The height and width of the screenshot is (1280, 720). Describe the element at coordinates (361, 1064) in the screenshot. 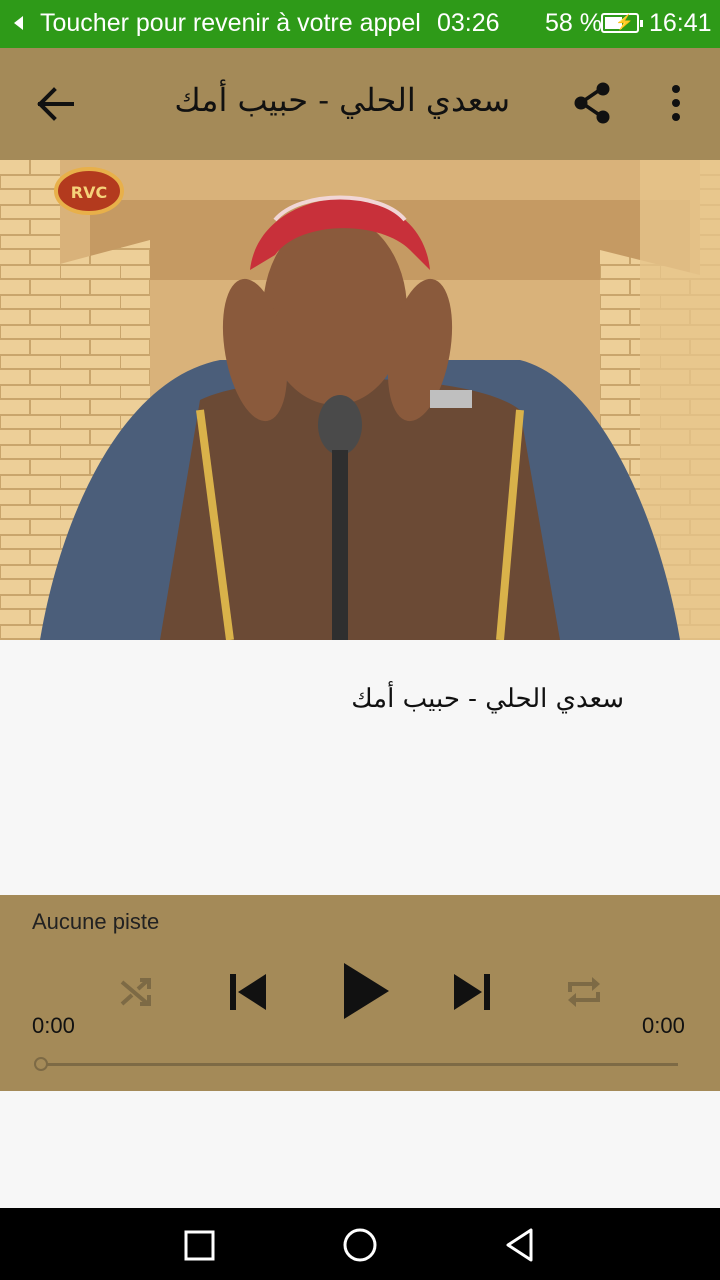

I see `seek-track` at that location.